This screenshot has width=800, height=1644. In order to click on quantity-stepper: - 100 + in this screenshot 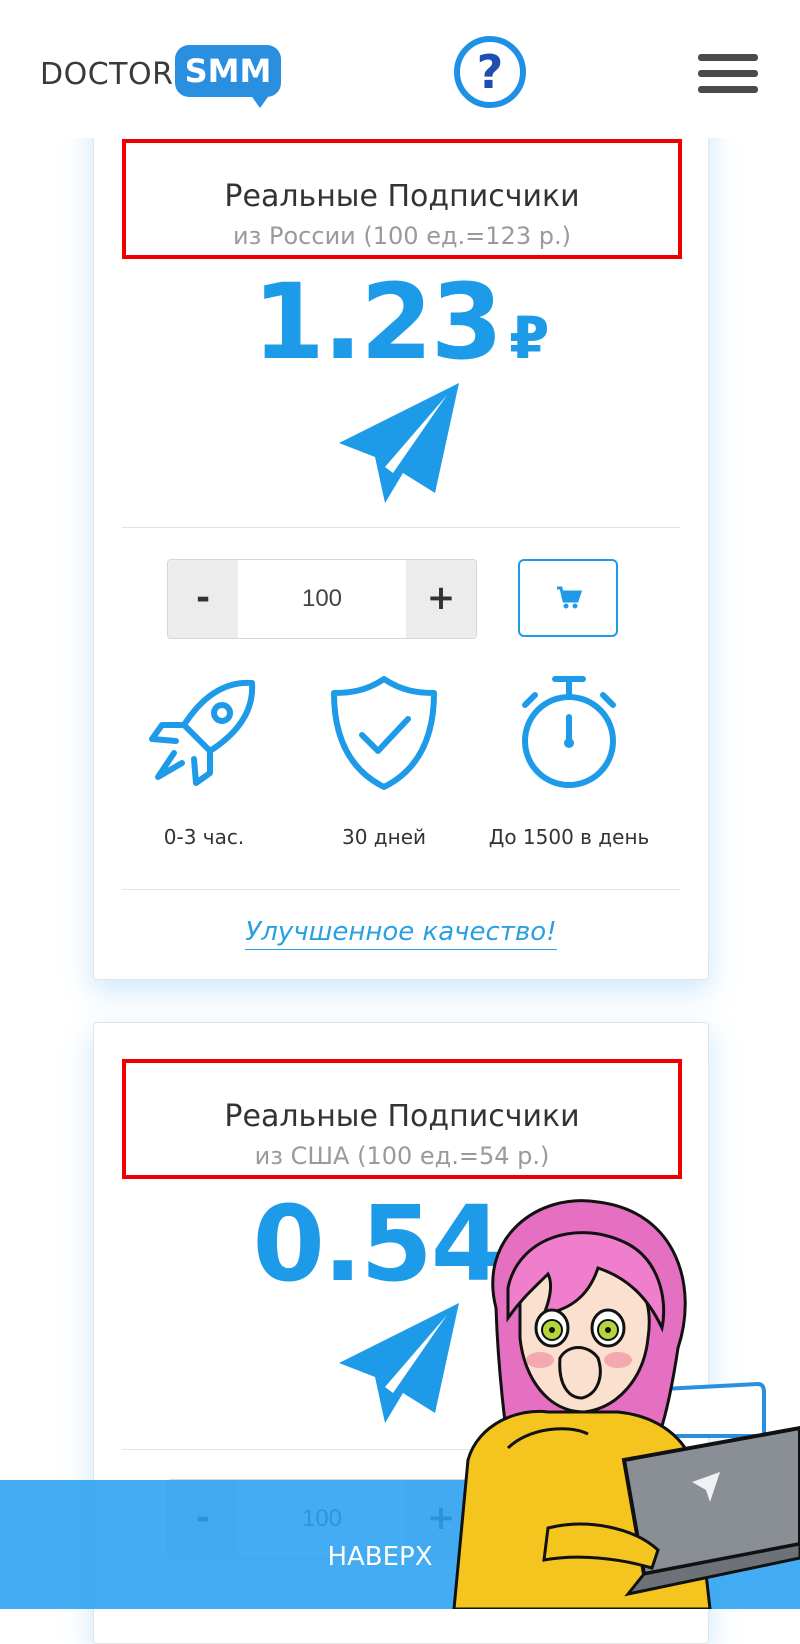, I will do `click(322, 599)`.